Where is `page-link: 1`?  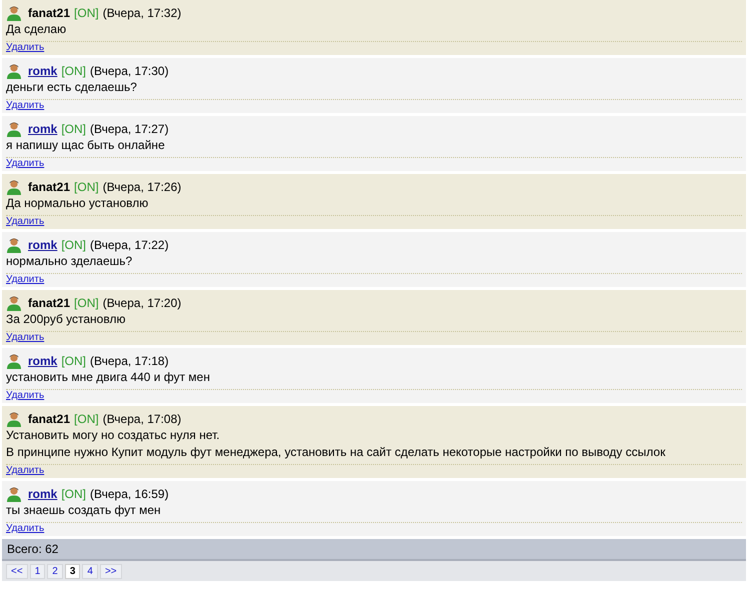 page-link: 1 is located at coordinates (38, 571).